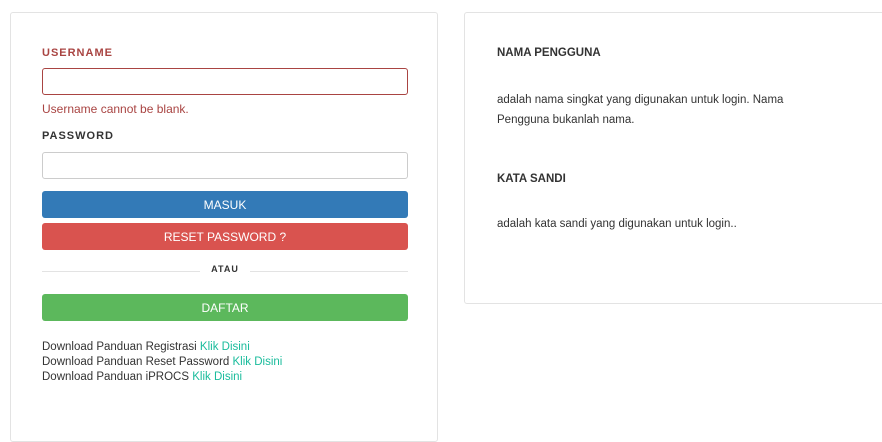 The image size is (882, 442). I want to click on daftar-button: DAFTAR, so click(225, 307).